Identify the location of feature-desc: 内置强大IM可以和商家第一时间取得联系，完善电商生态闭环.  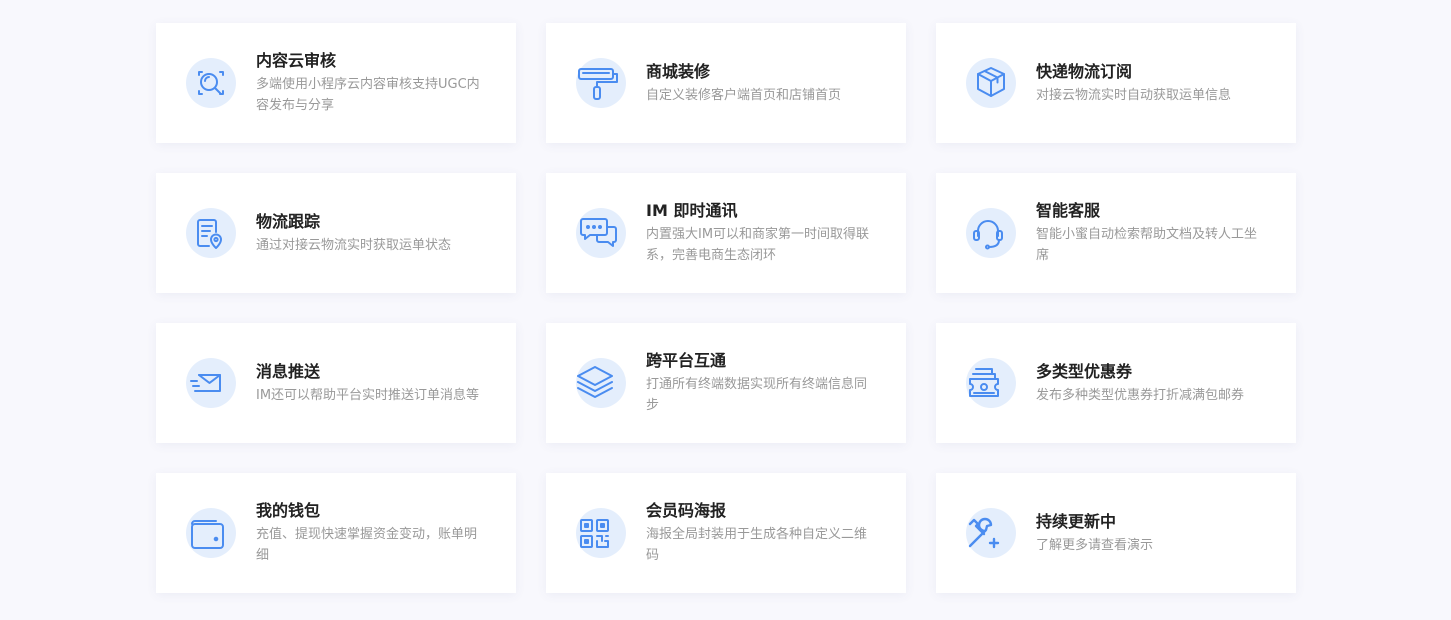
(758, 245).